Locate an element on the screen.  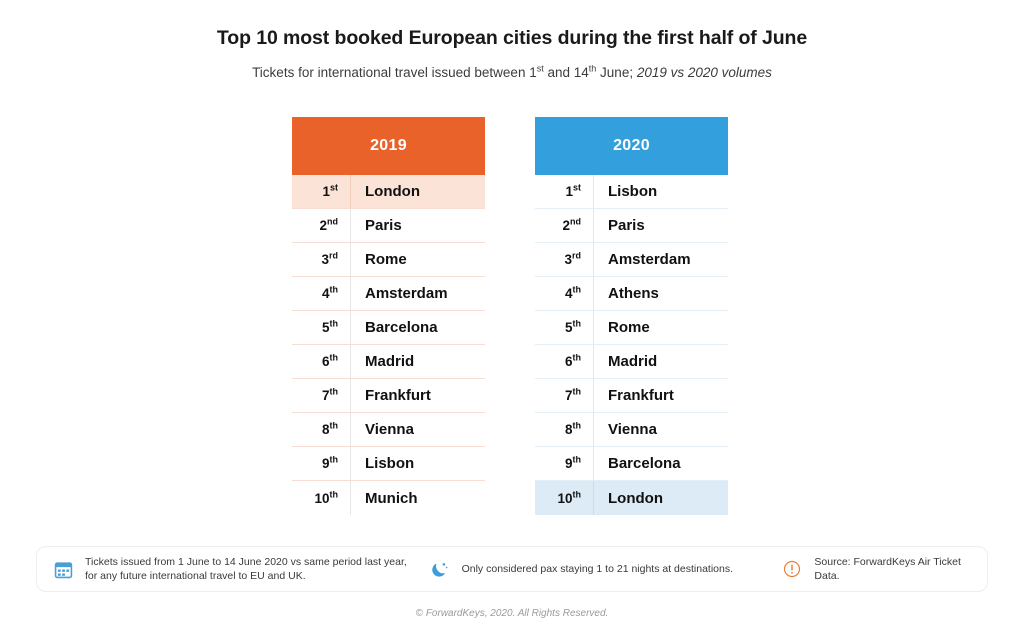
table-row: 5th Rome is located at coordinates (631, 328).